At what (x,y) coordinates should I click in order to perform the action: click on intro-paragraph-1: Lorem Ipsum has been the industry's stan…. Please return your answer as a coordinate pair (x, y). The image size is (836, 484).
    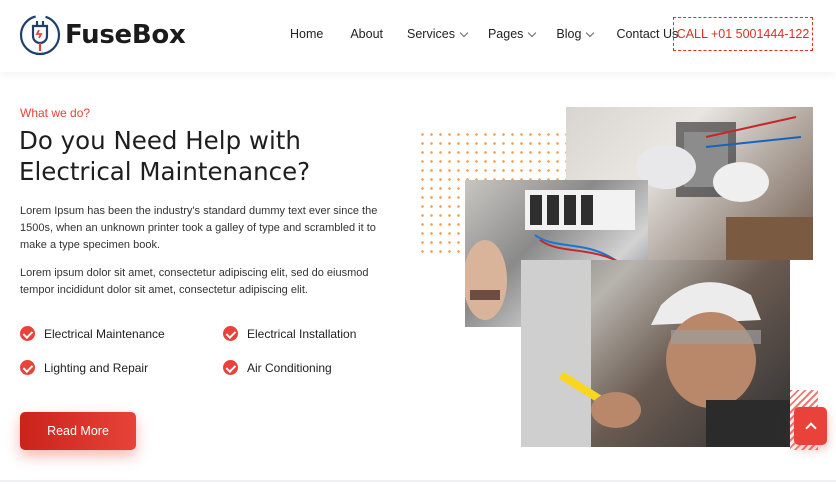
    Looking at the image, I should click on (199, 228).